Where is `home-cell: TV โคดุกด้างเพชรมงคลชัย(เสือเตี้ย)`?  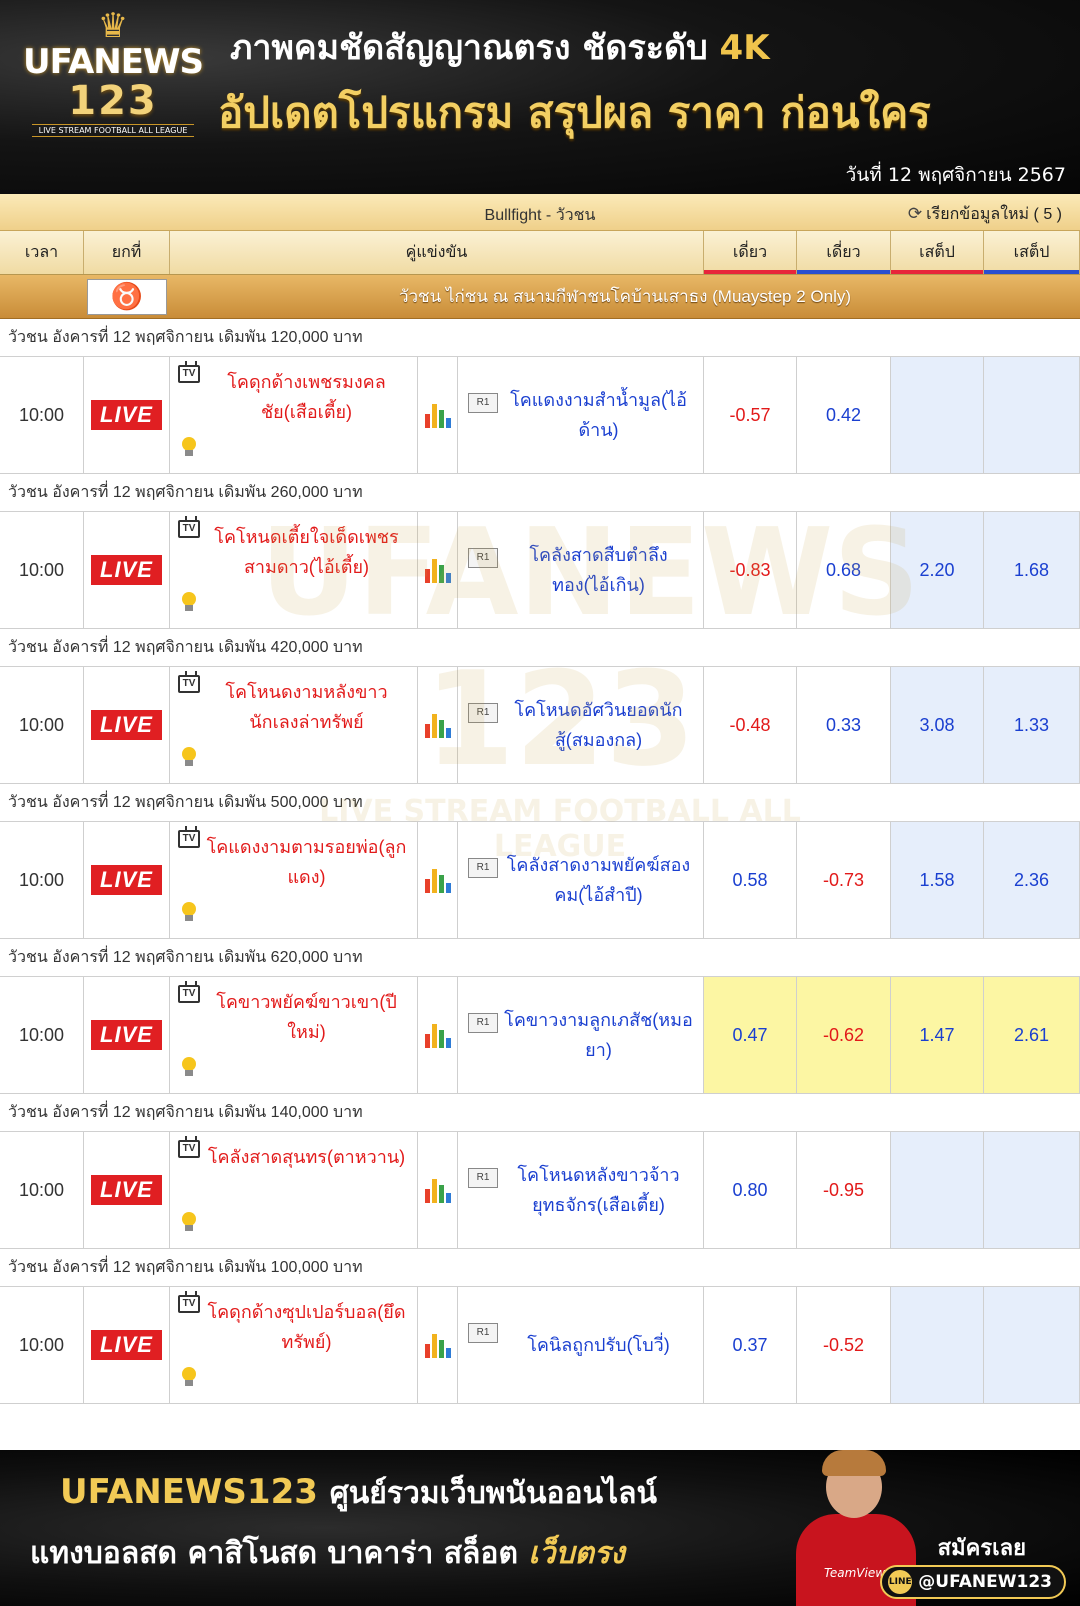
home-cell: TV โคดุกด้างเพชรมงคลชัย(เสือเตี้ย) is located at coordinates (294, 415).